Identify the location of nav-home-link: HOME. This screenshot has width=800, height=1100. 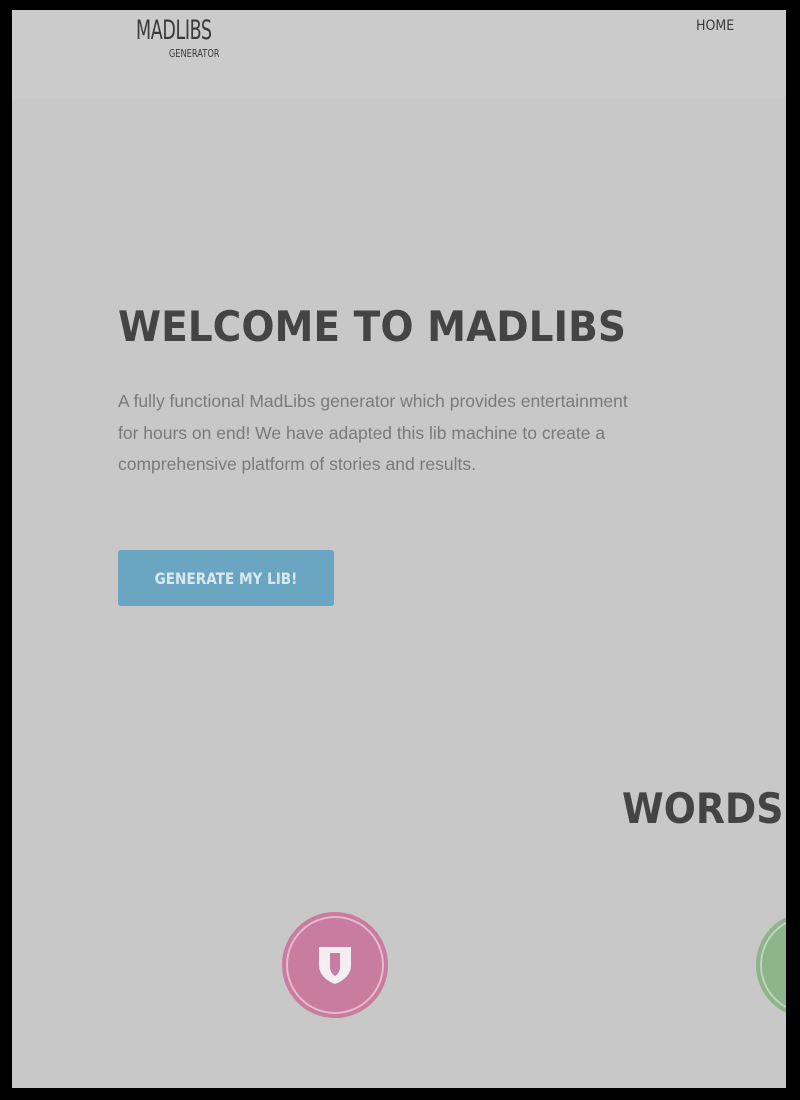
(715, 26).